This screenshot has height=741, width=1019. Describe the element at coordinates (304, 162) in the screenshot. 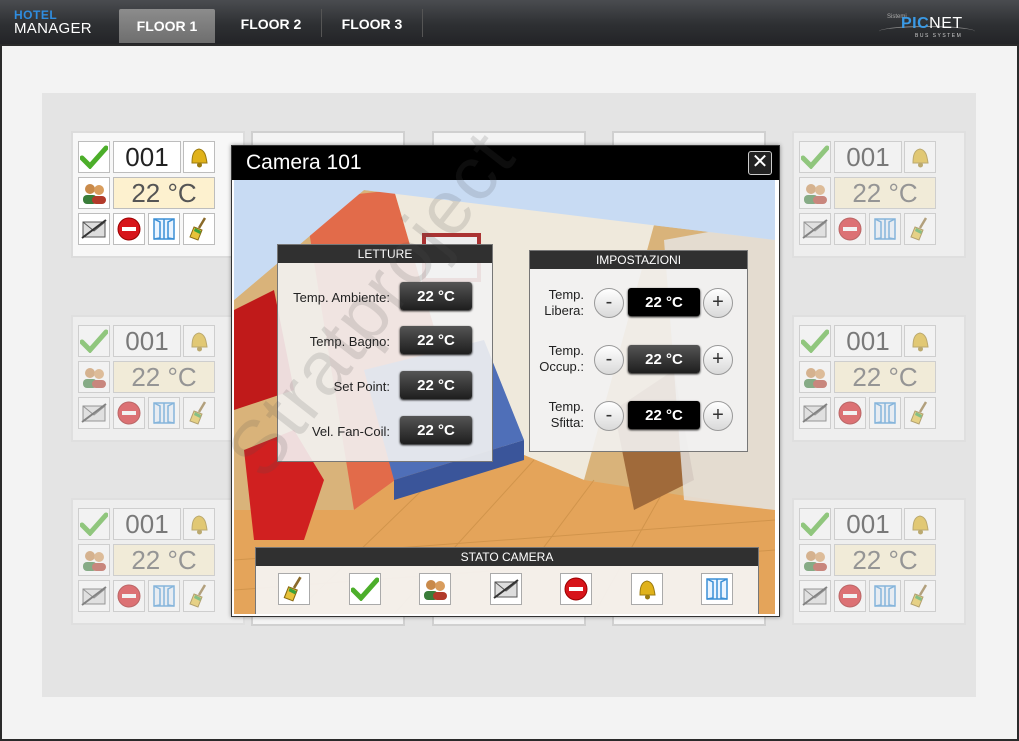

I see `dialog-title: Camera 101` at that location.